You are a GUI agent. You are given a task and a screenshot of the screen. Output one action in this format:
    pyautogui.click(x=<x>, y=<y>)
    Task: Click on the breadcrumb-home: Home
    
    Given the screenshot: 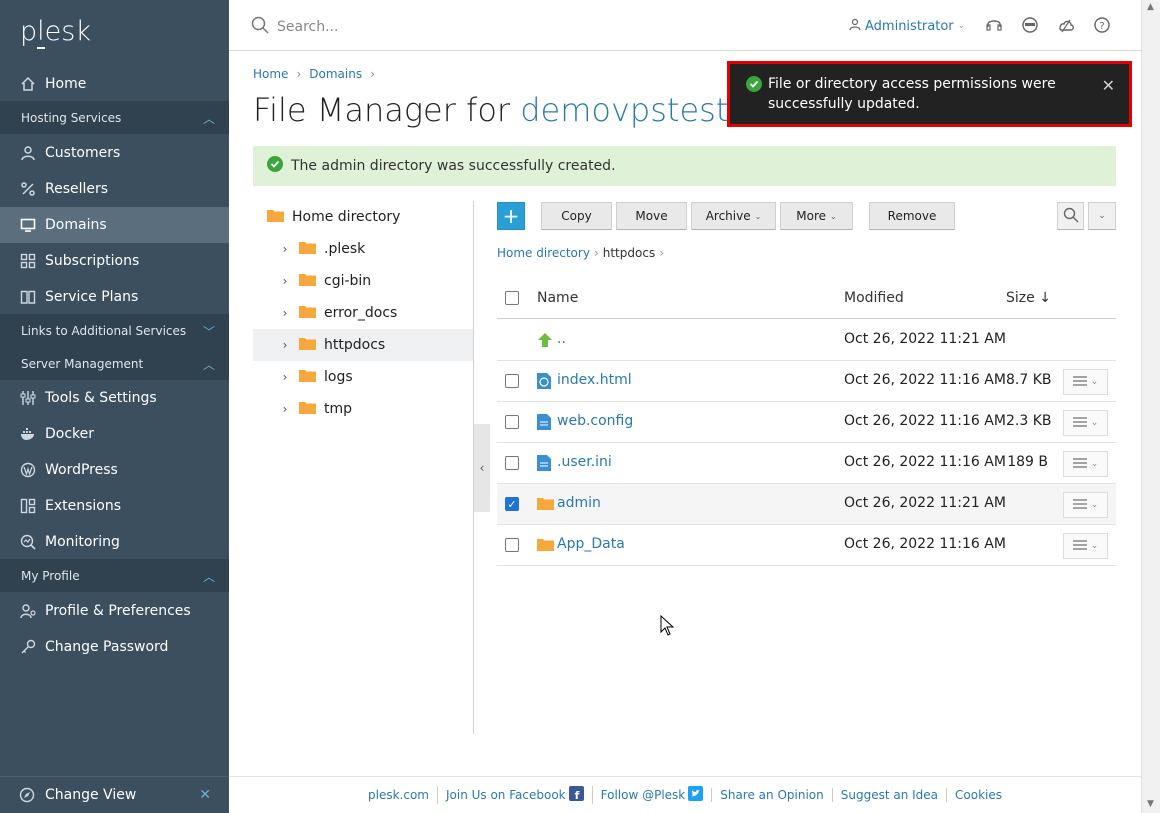 What is the action you would take?
    pyautogui.click(x=270, y=74)
    